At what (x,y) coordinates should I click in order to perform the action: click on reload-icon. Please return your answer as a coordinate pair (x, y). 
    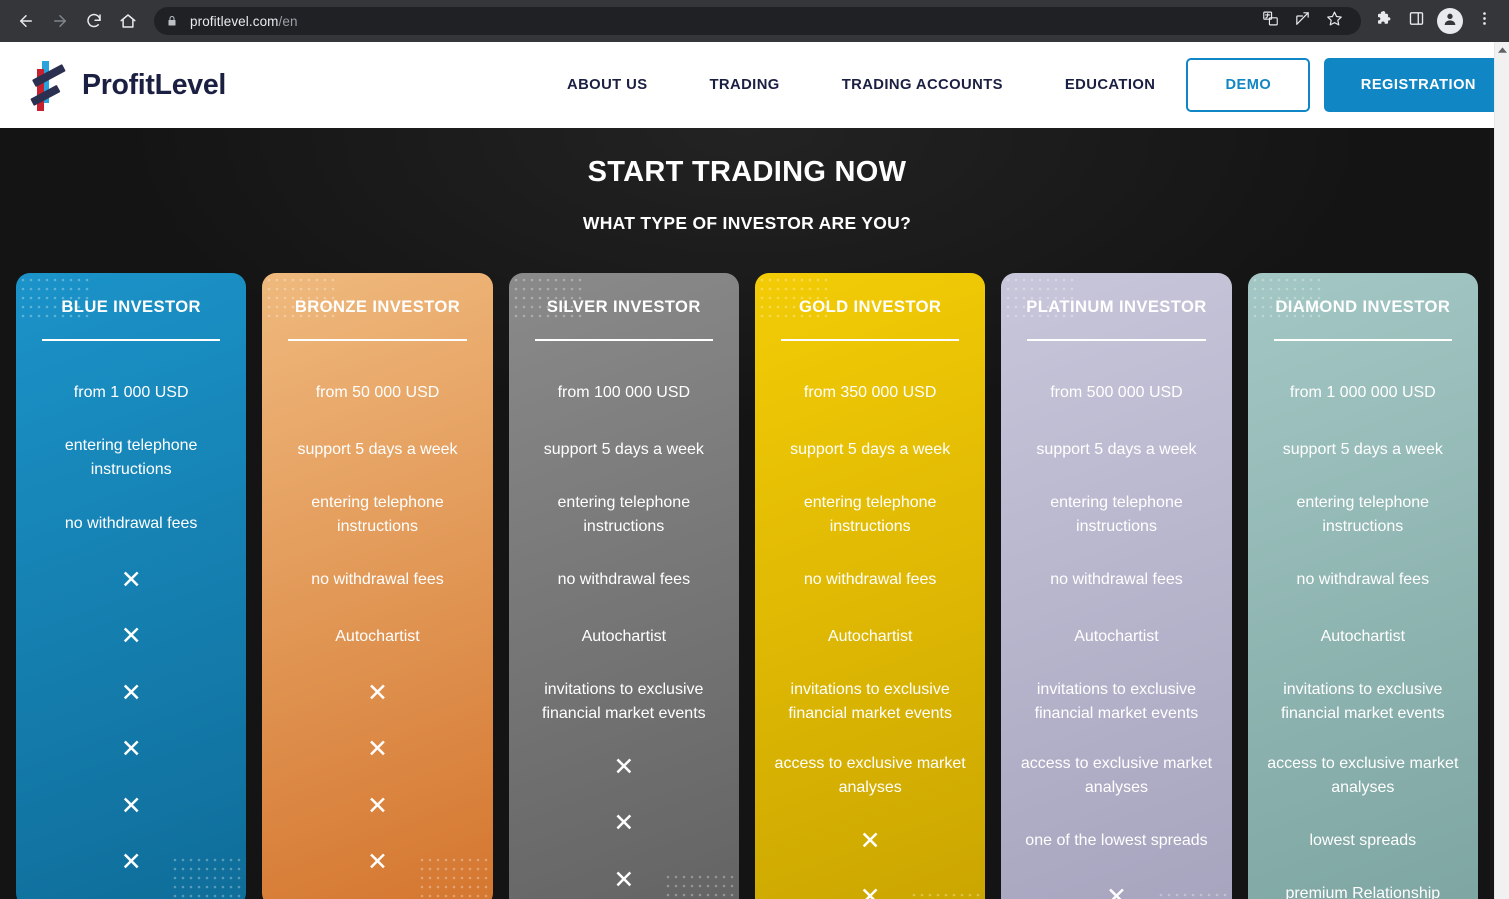
    Looking at the image, I should click on (94, 21).